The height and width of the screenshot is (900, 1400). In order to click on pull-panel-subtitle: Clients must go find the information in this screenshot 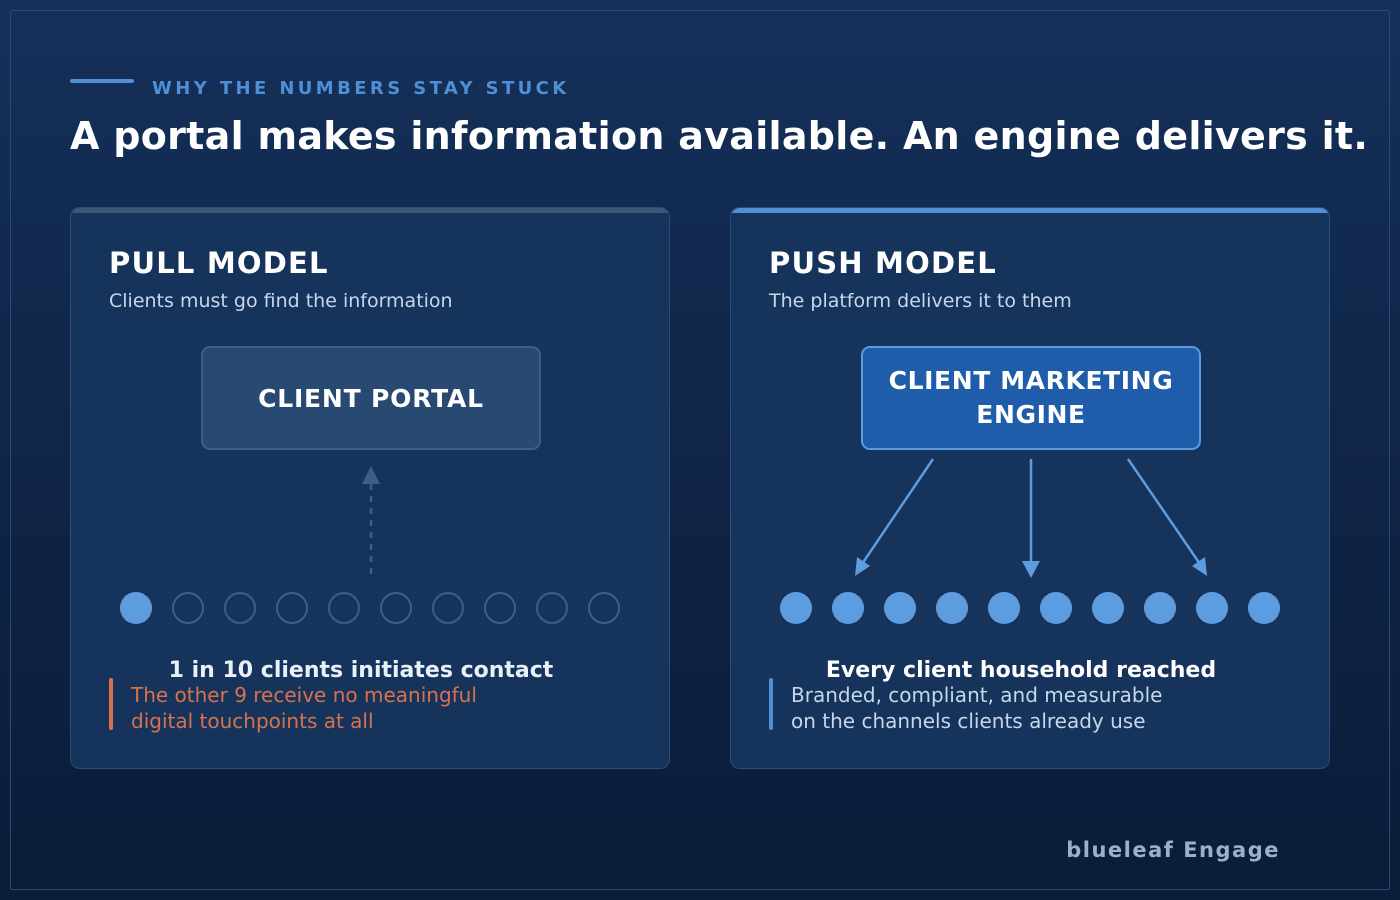, I will do `click(281, 301)`.